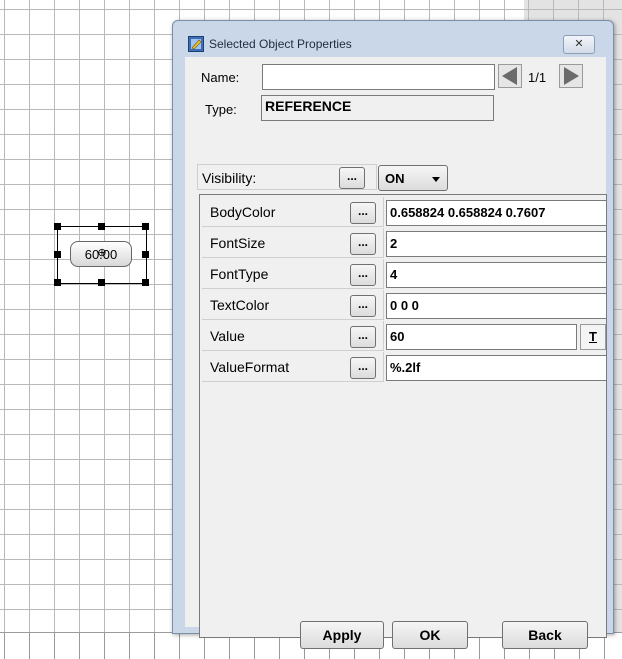 The height and width of the screenshot is (659, 622). What do you see at coordinates (496, 213) in the screenshot?
I see `property-value-input: 0.658824 0.658824 0.7607` at bounding box center [496, 213].